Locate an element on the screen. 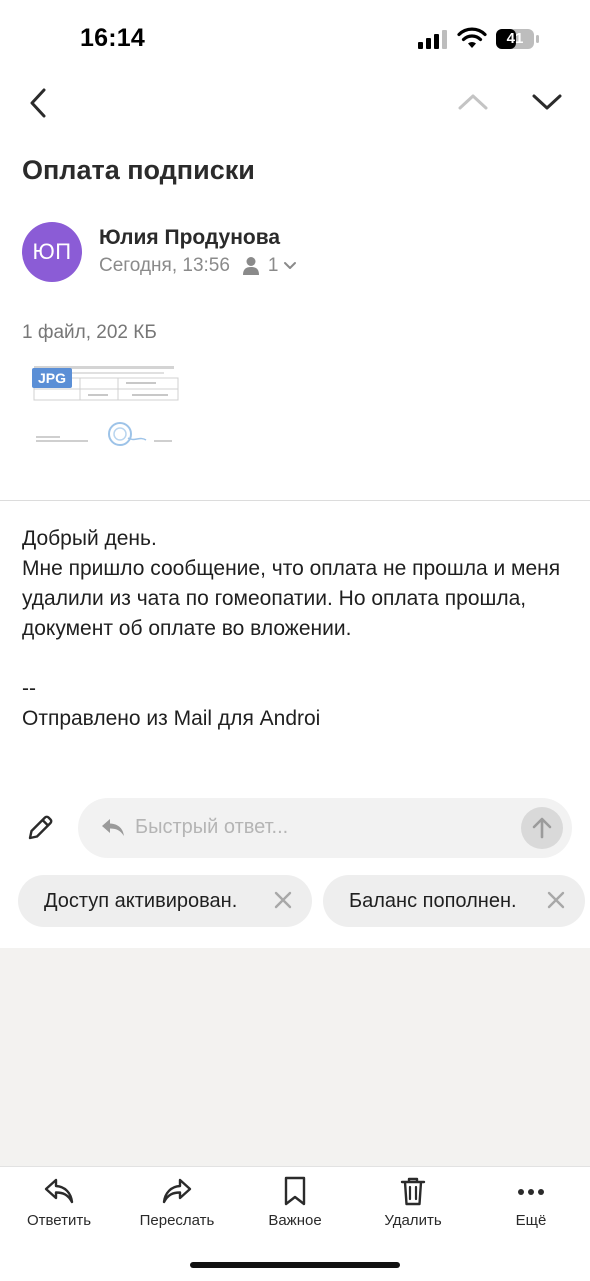 The width and height of the screenshot is (590, 1281). sender-name: Юлия Продунова is located at coordinates (189, 238).